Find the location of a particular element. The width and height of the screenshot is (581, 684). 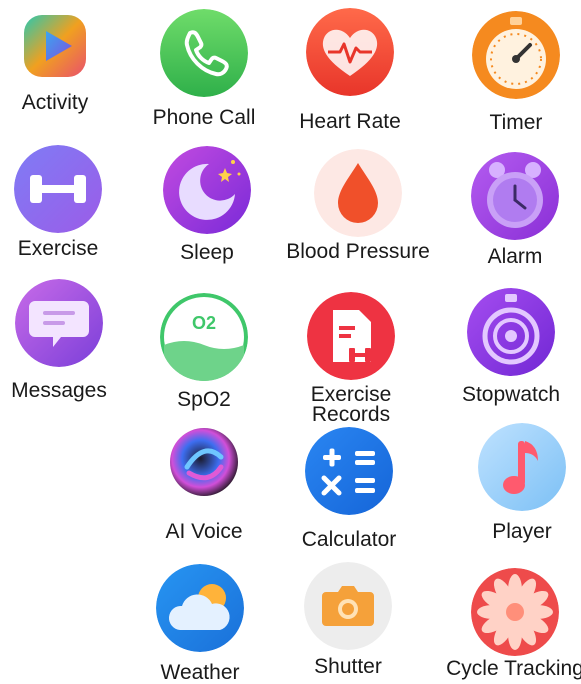

timer-icon is located at coordinates (516, 55).